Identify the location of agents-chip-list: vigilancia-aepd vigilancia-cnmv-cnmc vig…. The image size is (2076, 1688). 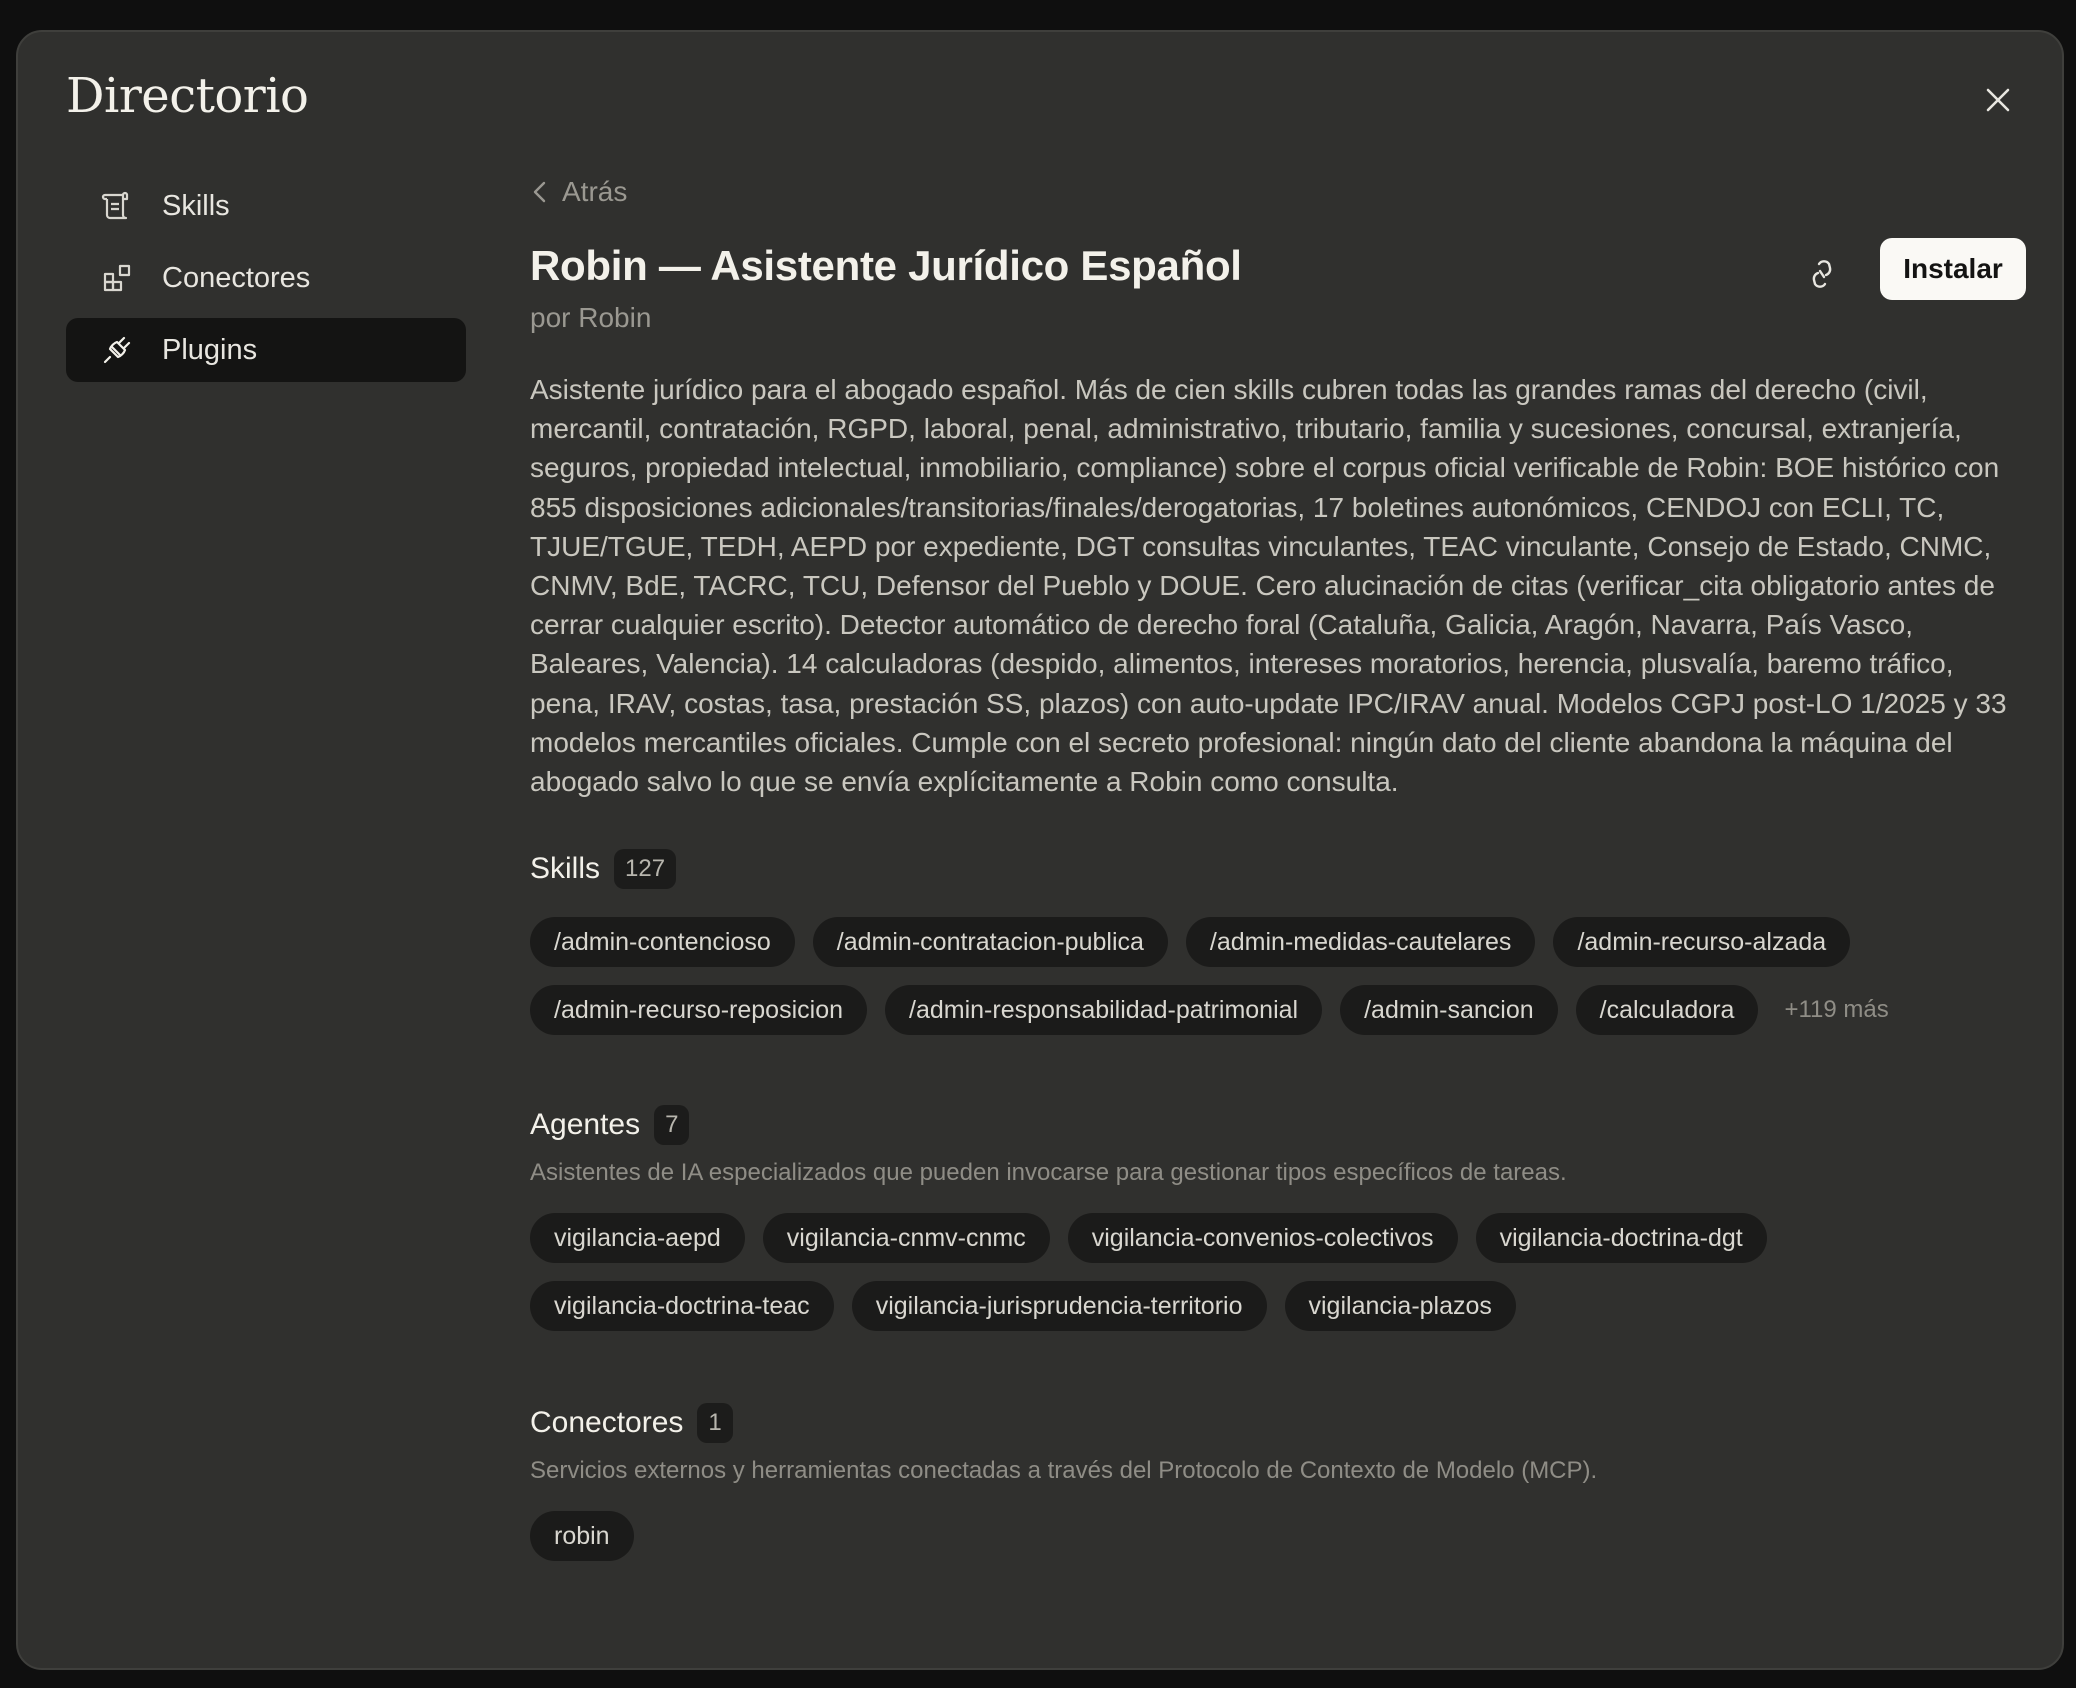
(1278, 1272).